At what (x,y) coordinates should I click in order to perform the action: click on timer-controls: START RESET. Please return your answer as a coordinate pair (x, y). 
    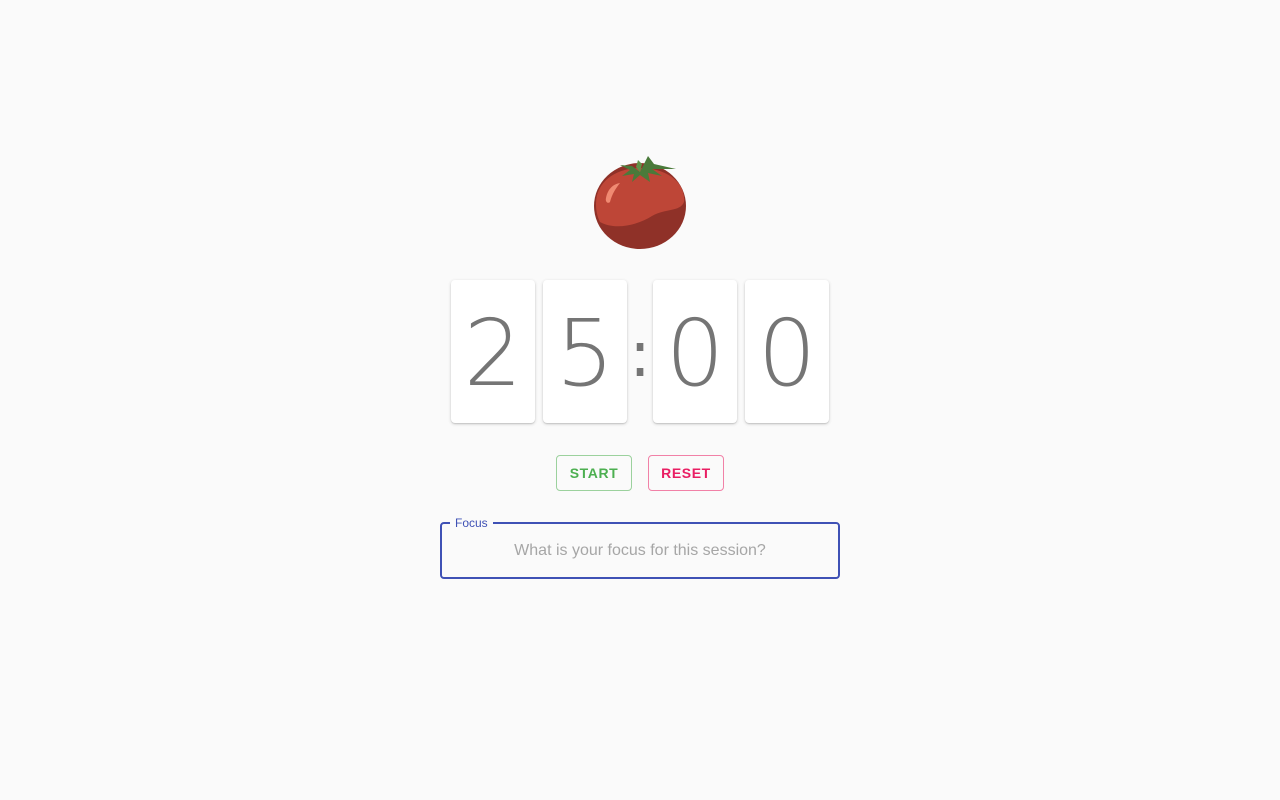
    Looking at the image, I should click on (640, 473).